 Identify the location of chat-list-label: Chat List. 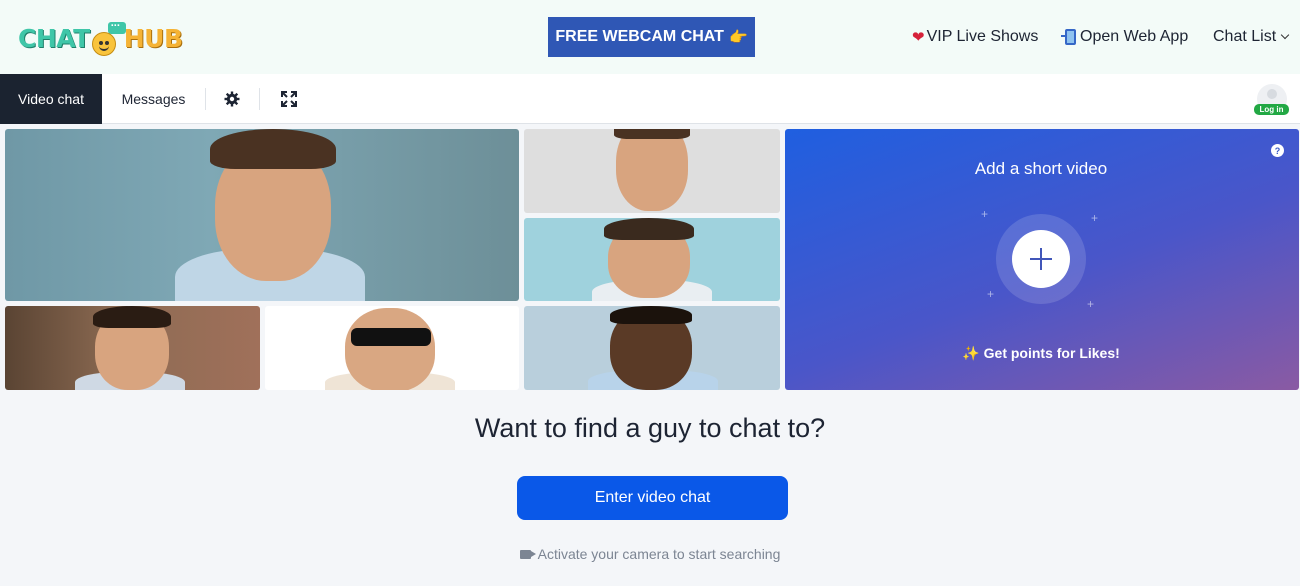
(1245, 36).